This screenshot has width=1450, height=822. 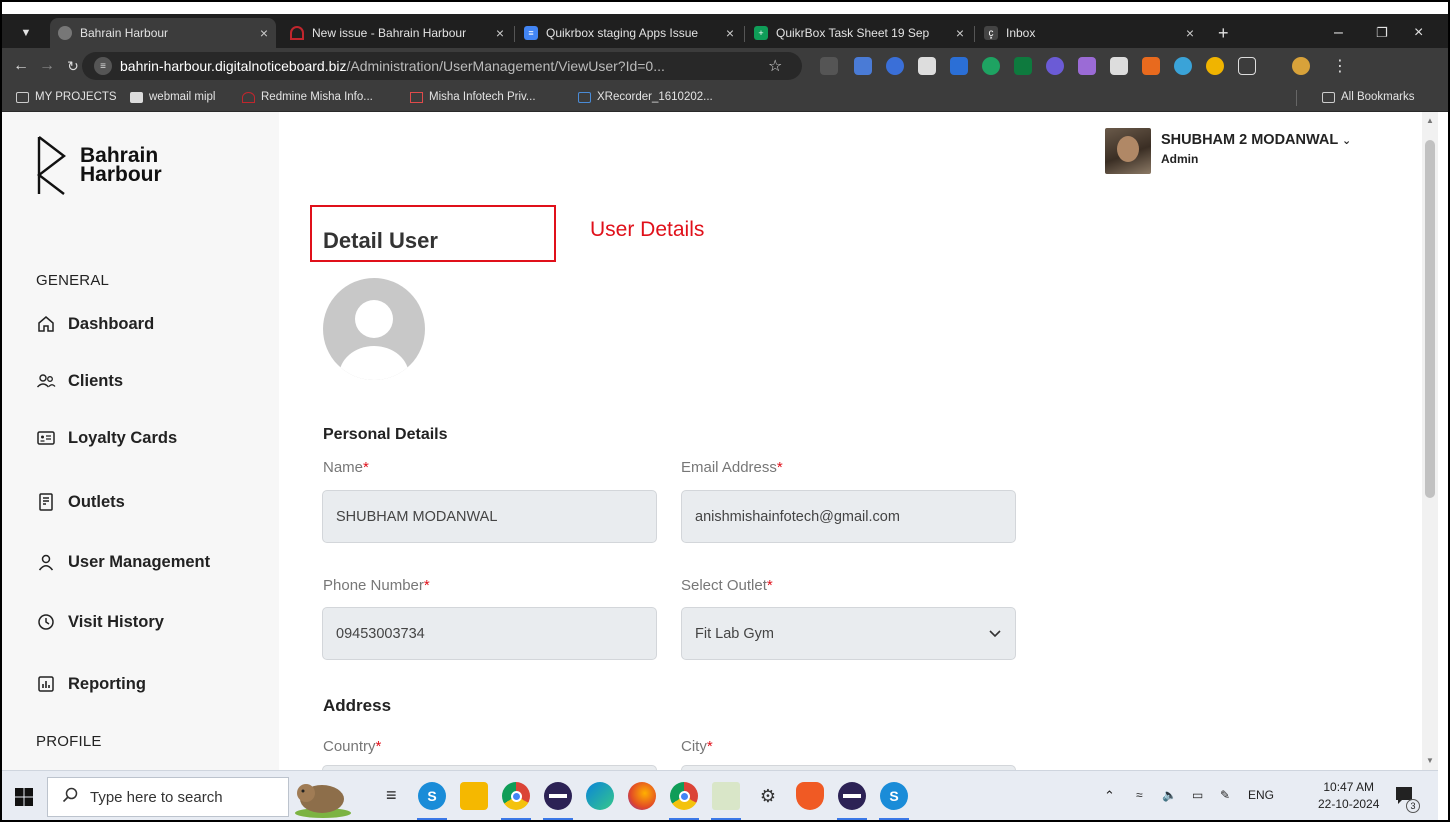 What do you see at coordinates (531, 33) in the screenshot?
I see `docs-icon: ≡` at bounding box center [531, 33].